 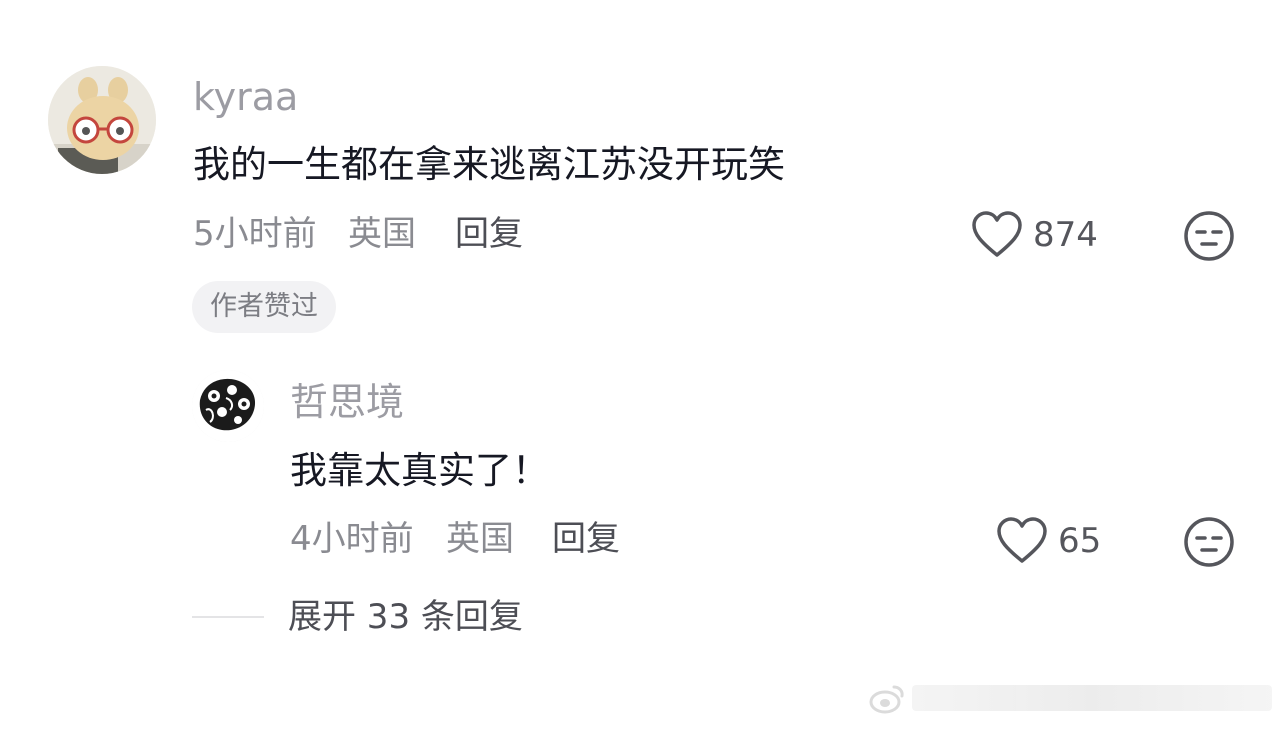 I want to click on weibo-logo-icon, so click(x=886, y=699).